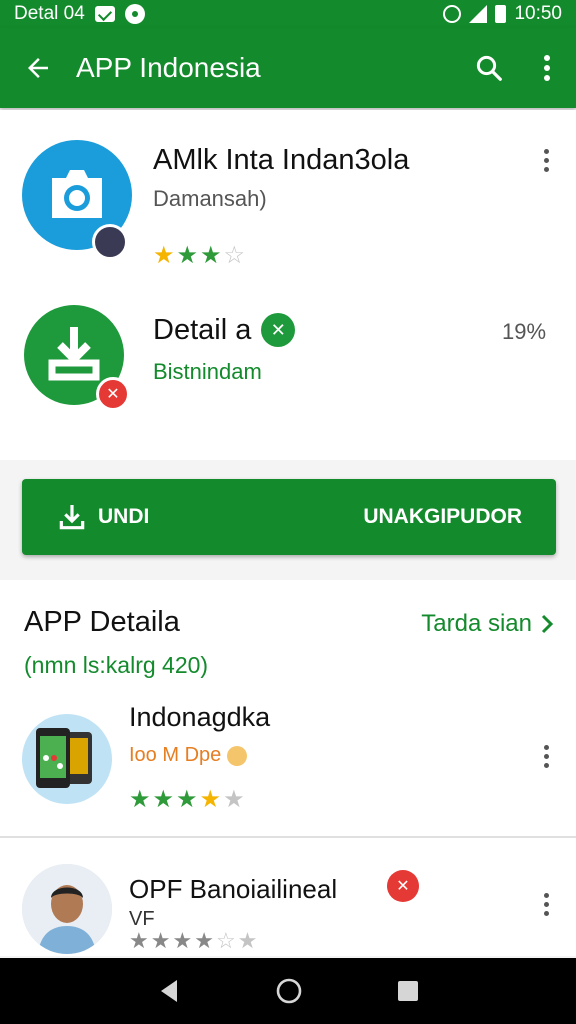 The height and width of the screenshot is (1024, 576). I want to click on app-name: AMlk Inta Indan3ola, so click(281, 160).